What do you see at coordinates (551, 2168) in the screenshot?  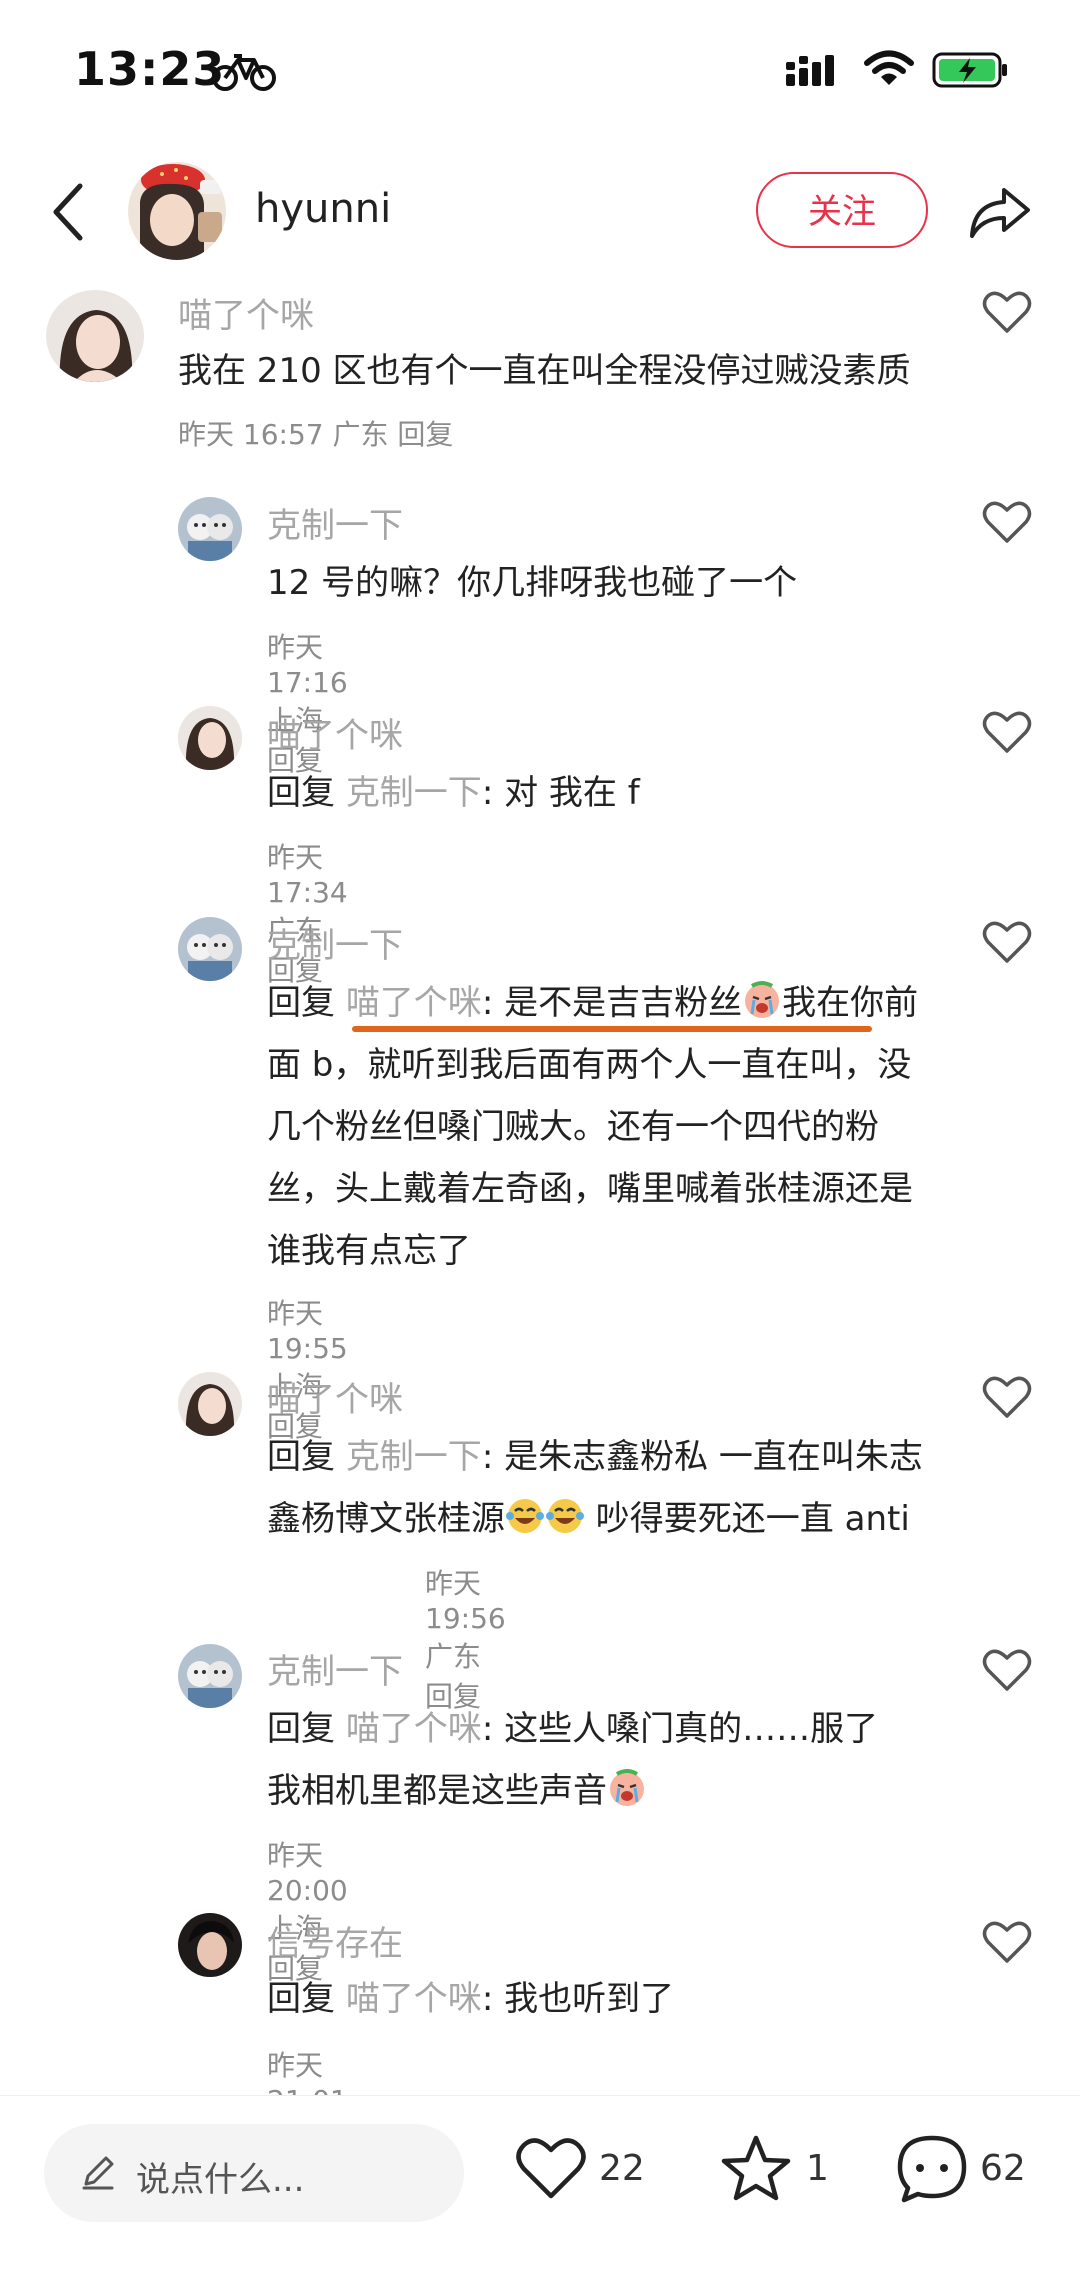 I see `heart-icon` at bounding box center [551, 2168].